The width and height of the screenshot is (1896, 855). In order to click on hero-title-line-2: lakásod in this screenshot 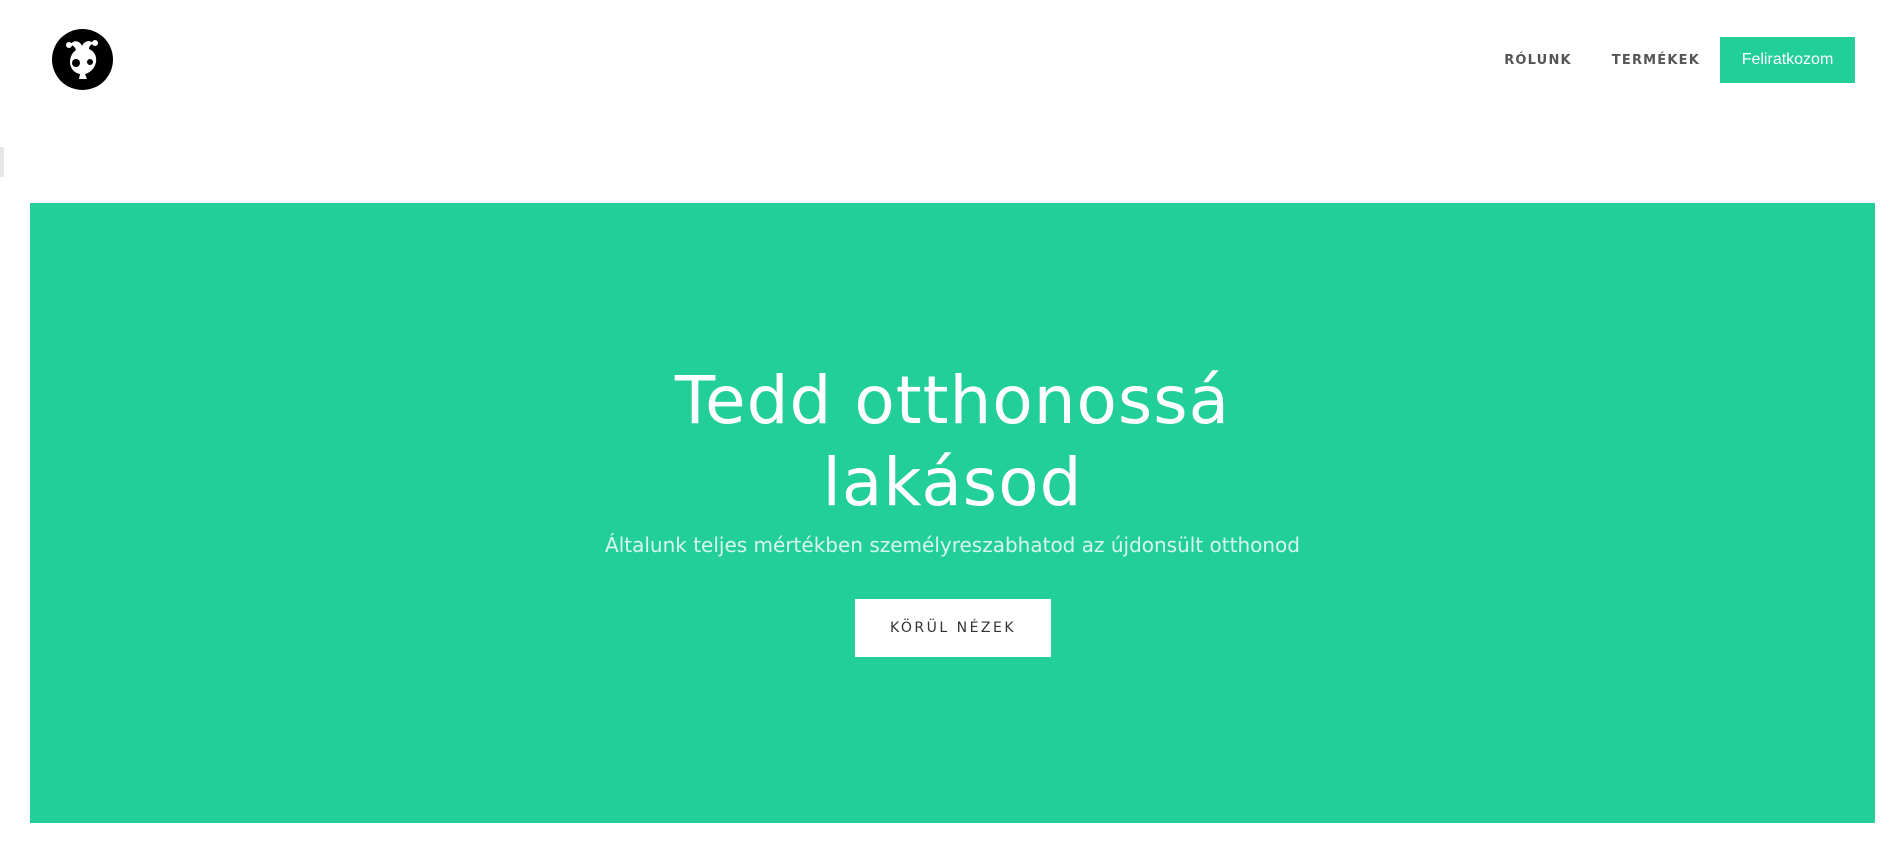, I will do `click(952, 482)`.